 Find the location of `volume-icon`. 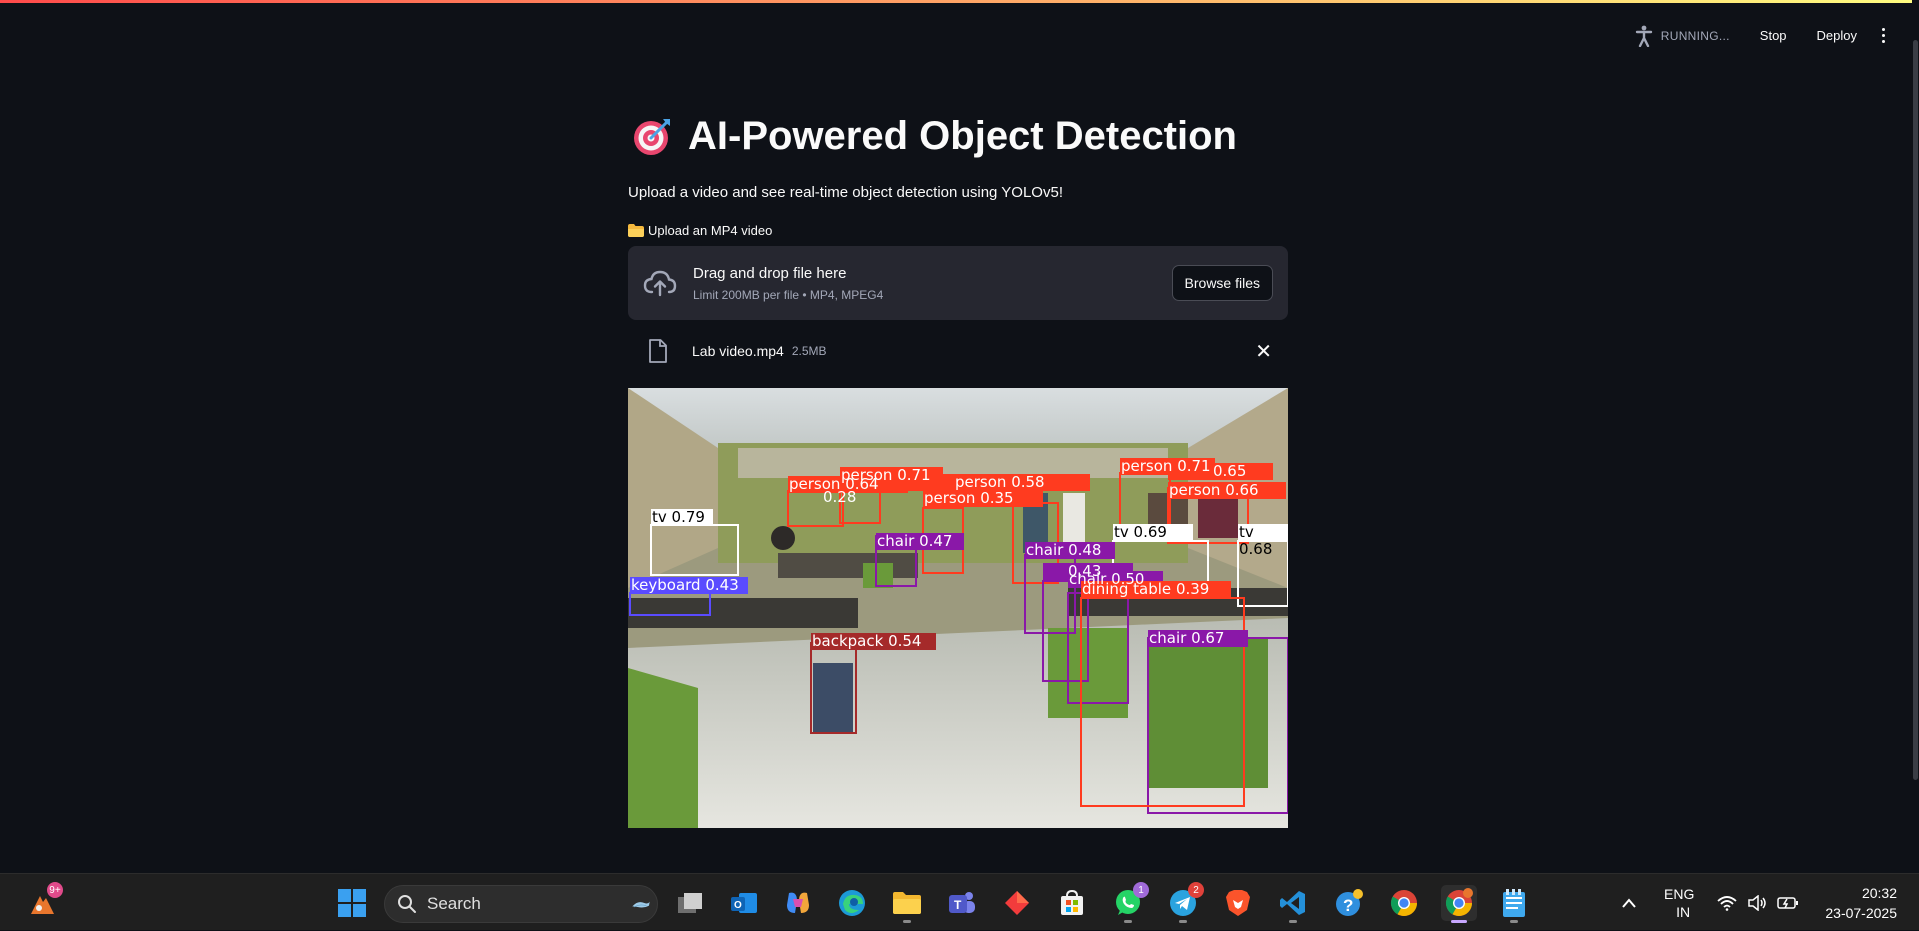

volume-icon is located at coordinates (1757, 902).